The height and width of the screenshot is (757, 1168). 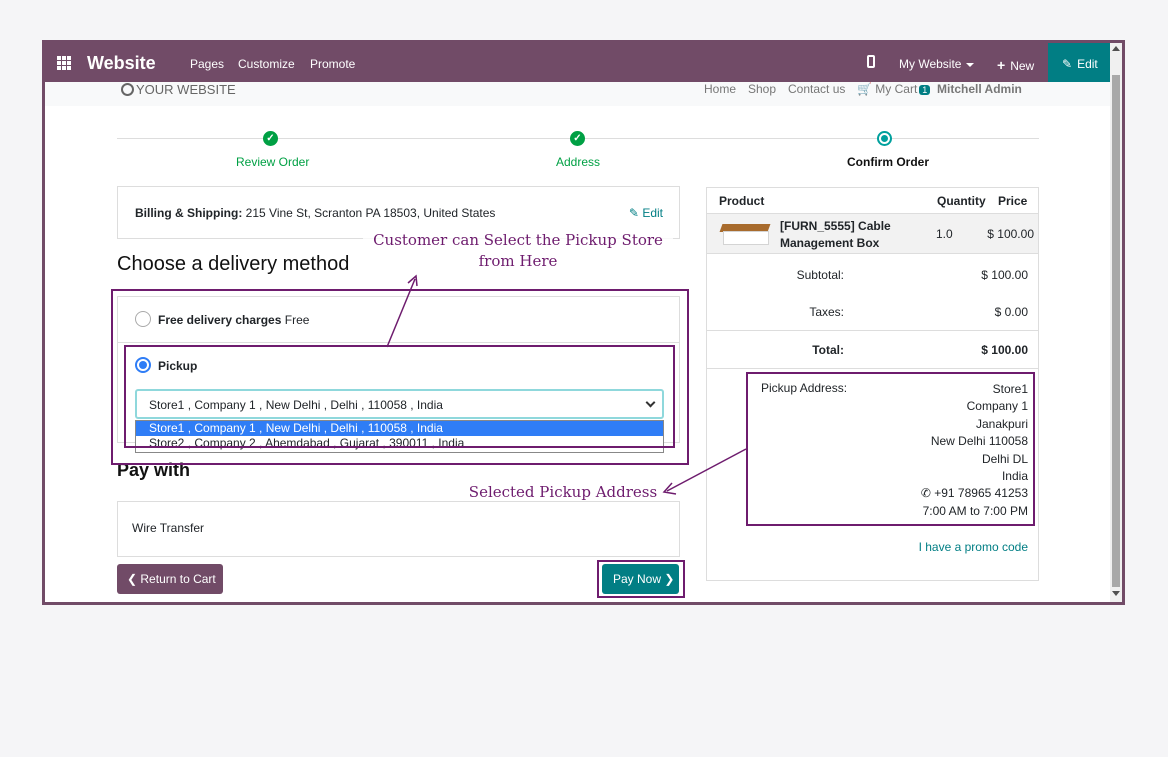 What do you see at coordinates (1116, 593) in the screenshot?
I see `scroll-down-icon` at bounding box center [1116, 593].